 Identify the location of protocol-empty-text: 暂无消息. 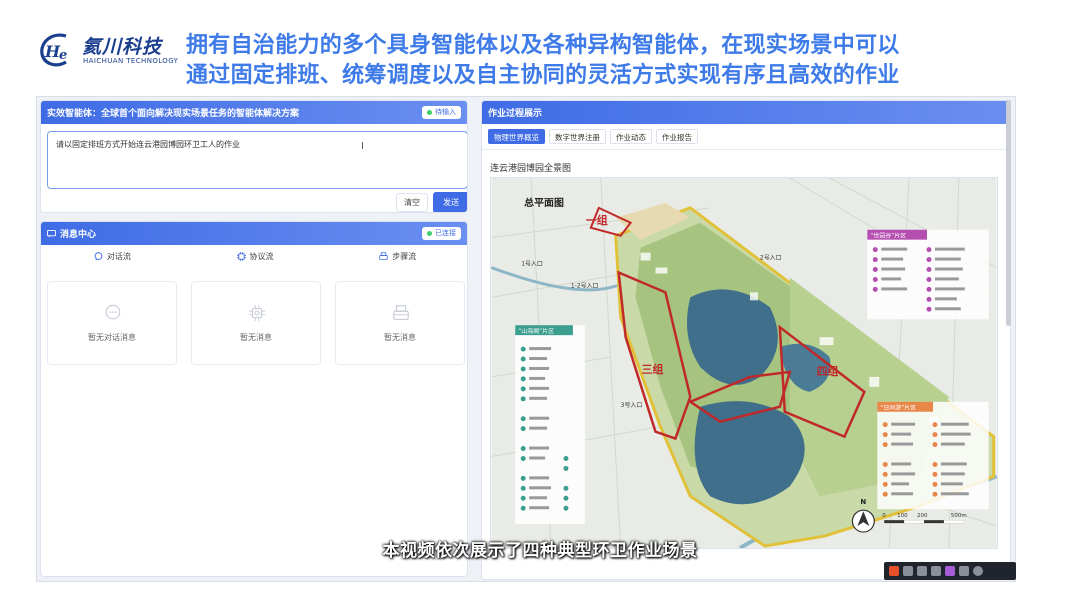
(256, 337).